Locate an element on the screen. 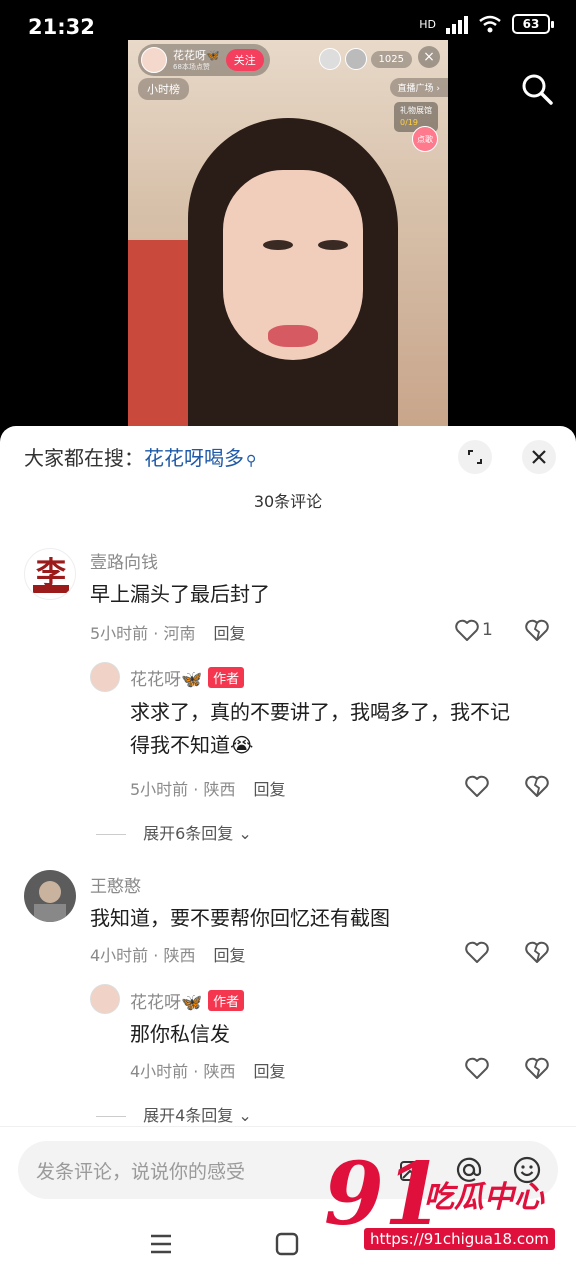 The image size is (576, 1280). trending-label: 大家都在搜： is located at coordinates (84, 458).